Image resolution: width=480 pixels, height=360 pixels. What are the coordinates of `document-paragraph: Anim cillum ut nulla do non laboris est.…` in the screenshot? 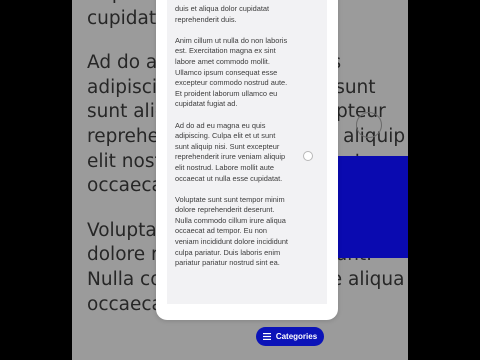 It's located at (231, 72).